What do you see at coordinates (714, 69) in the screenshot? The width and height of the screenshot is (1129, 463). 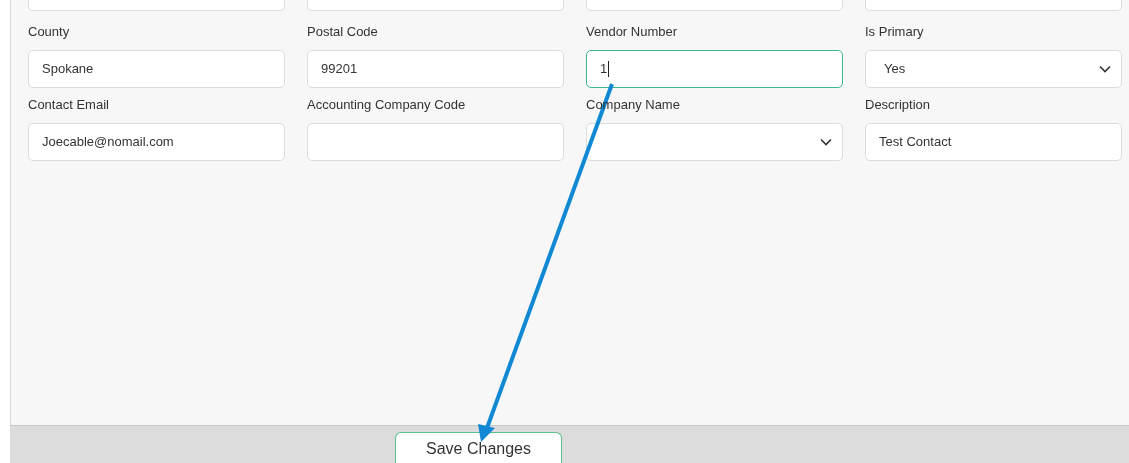 I see `input-field: 1` at bounding box center [714, 69].